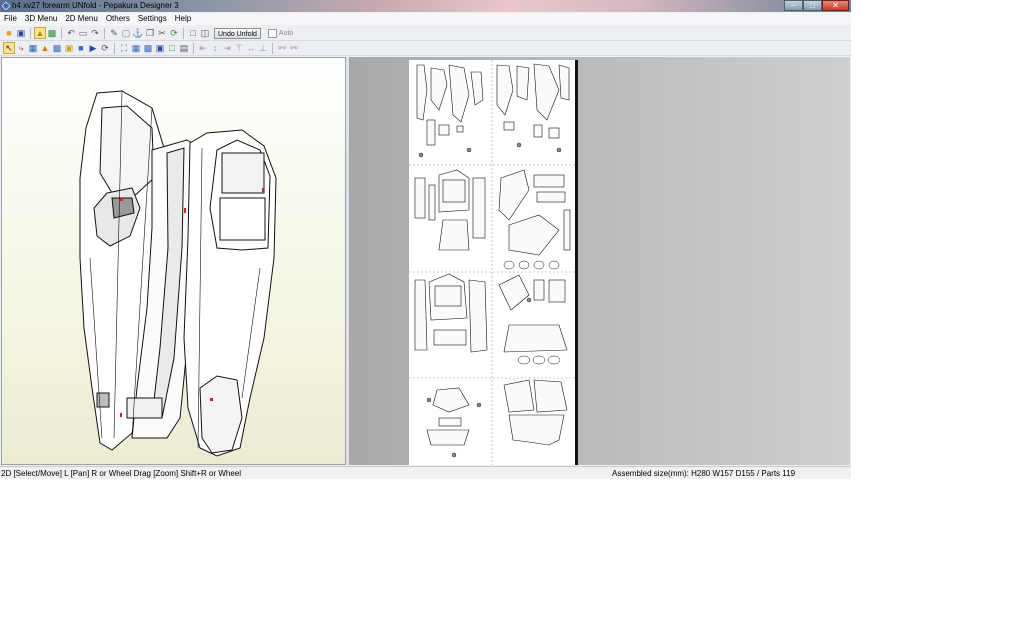 The width and height of the screenshot is (1024, 622). What do you see at coordinates (124, 48) in the screenshot?
I see `layout-icon: ⛶` at bounding box center [124, 48].